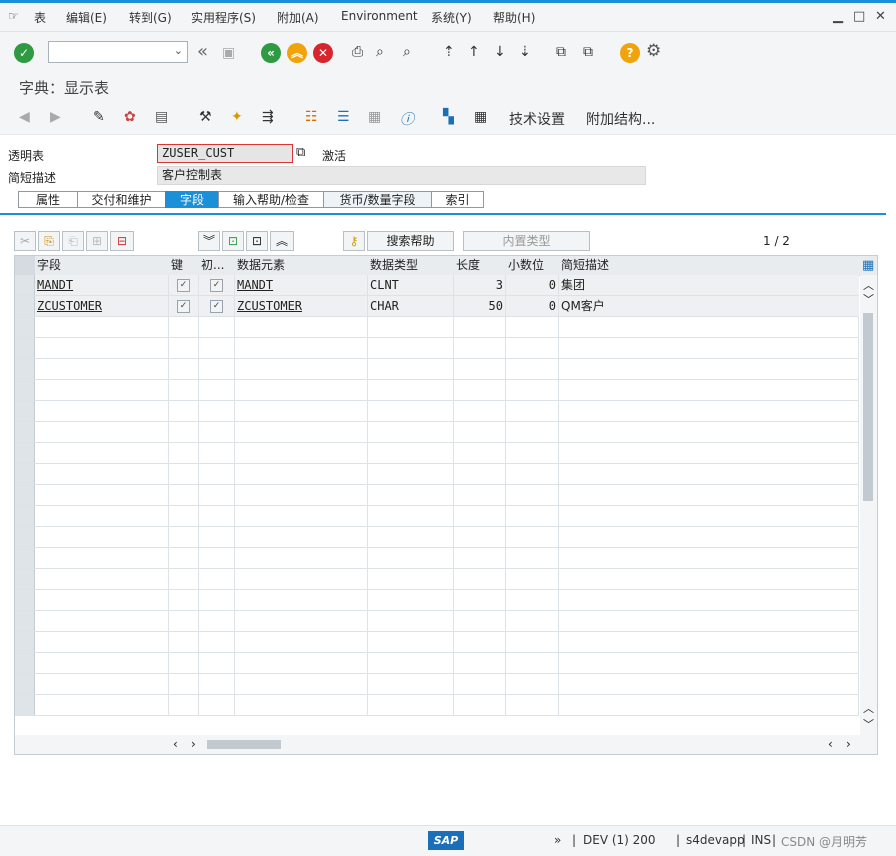 This screenshot has width=896, height=856. I want to click on gear-icon: ⚙, so click(653, 51).